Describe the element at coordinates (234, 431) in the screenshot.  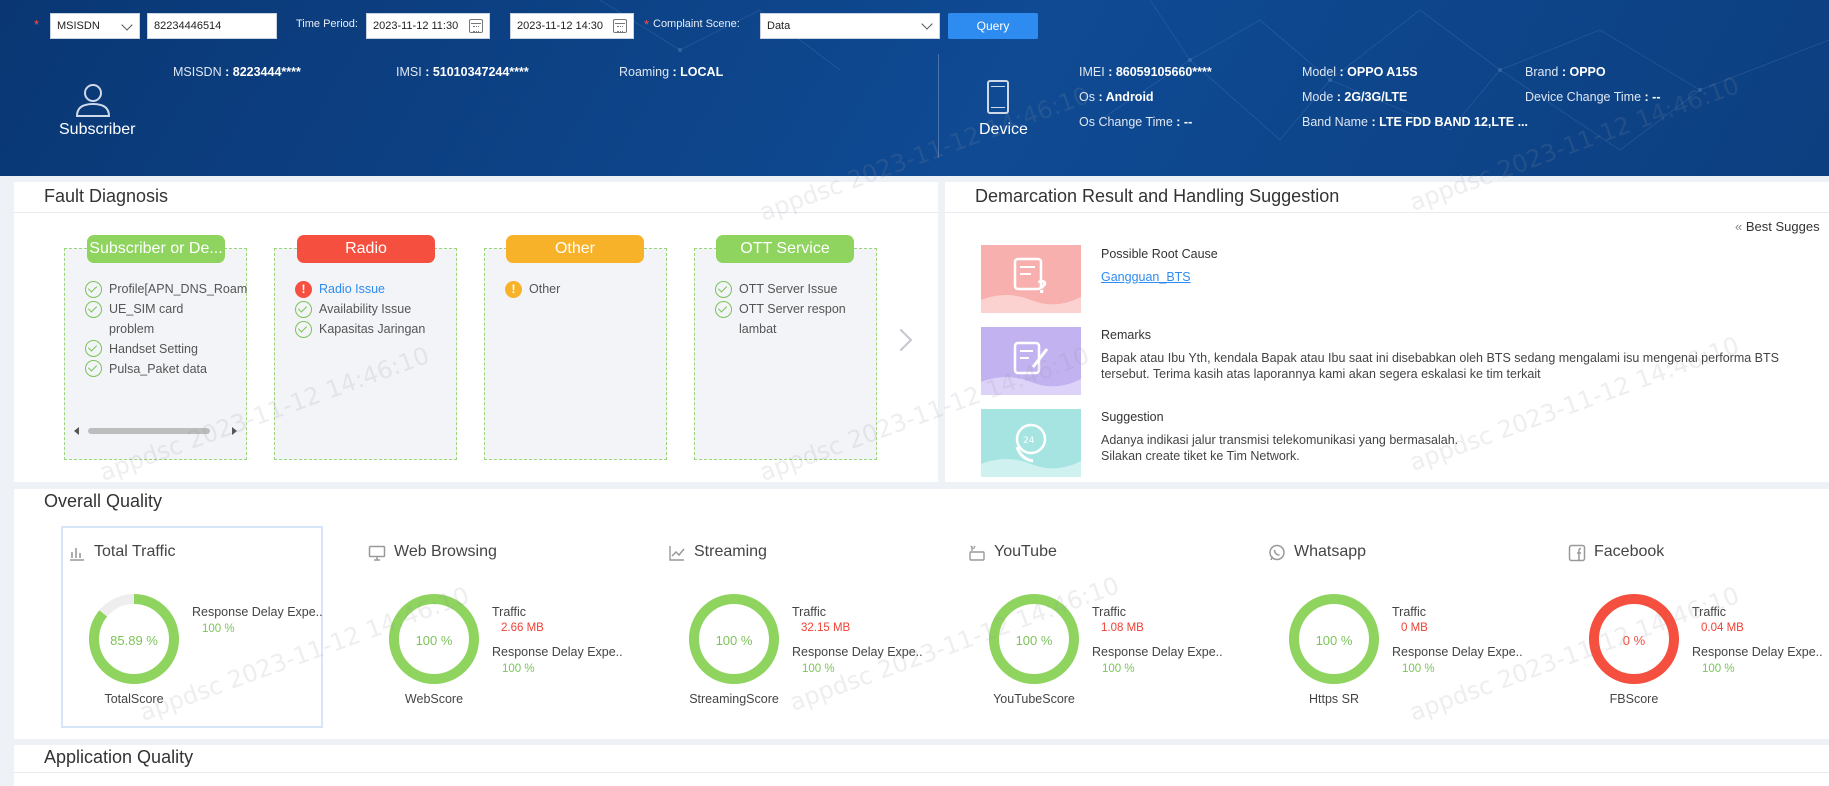
I see `scroll-right-icon` at that location.